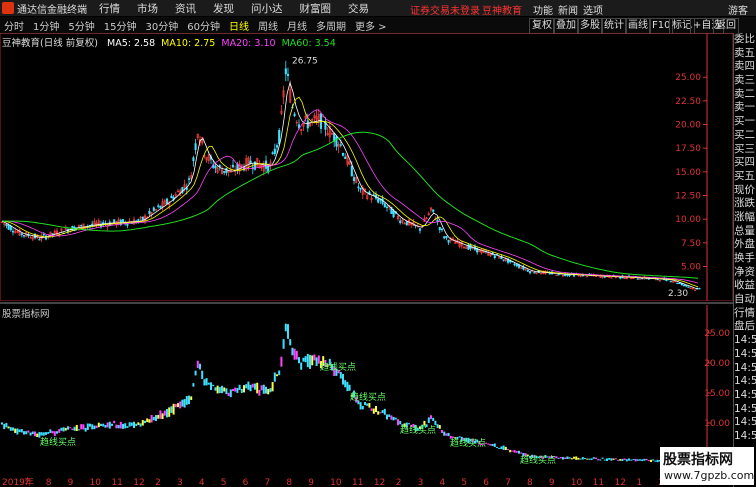 The image size is (756, 487). I want to click on menu-news2: 新闻, so click(568, 9).